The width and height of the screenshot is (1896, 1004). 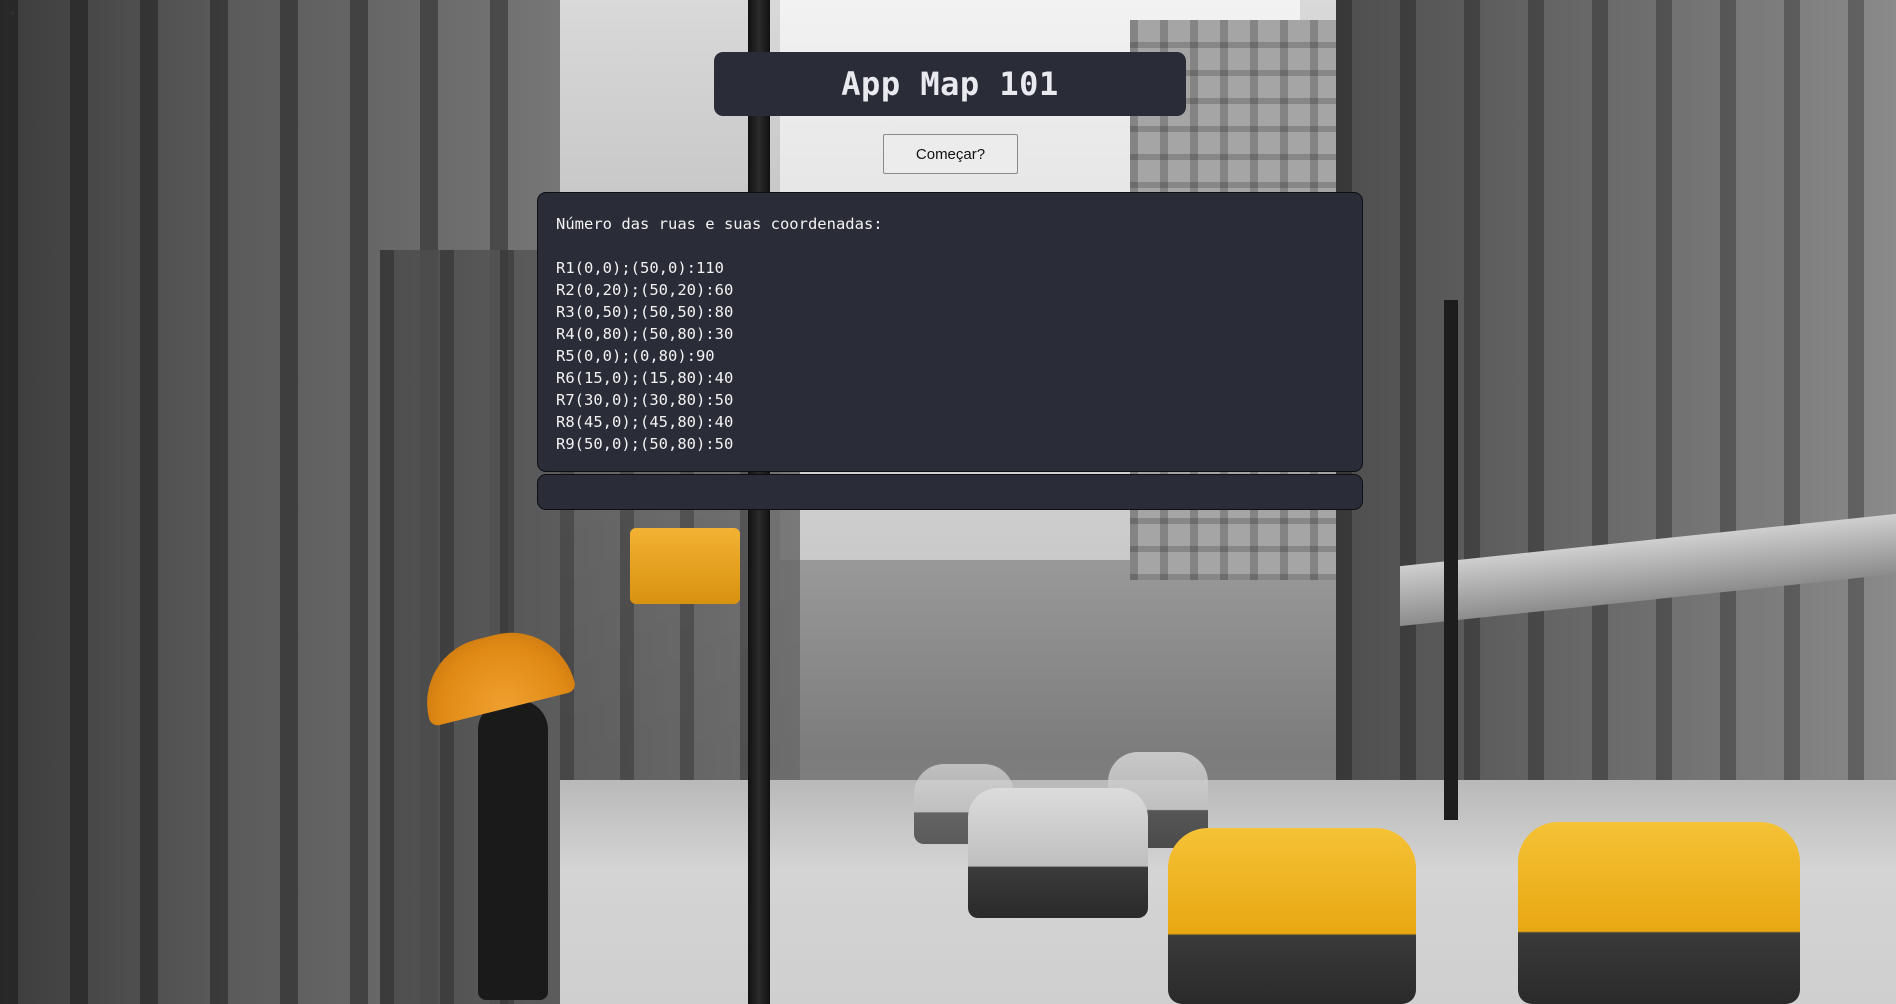 What do you see at coordinates (513, 850) in the screenshot?
I see `background-pedestrian` at bounding box center [513, 850].